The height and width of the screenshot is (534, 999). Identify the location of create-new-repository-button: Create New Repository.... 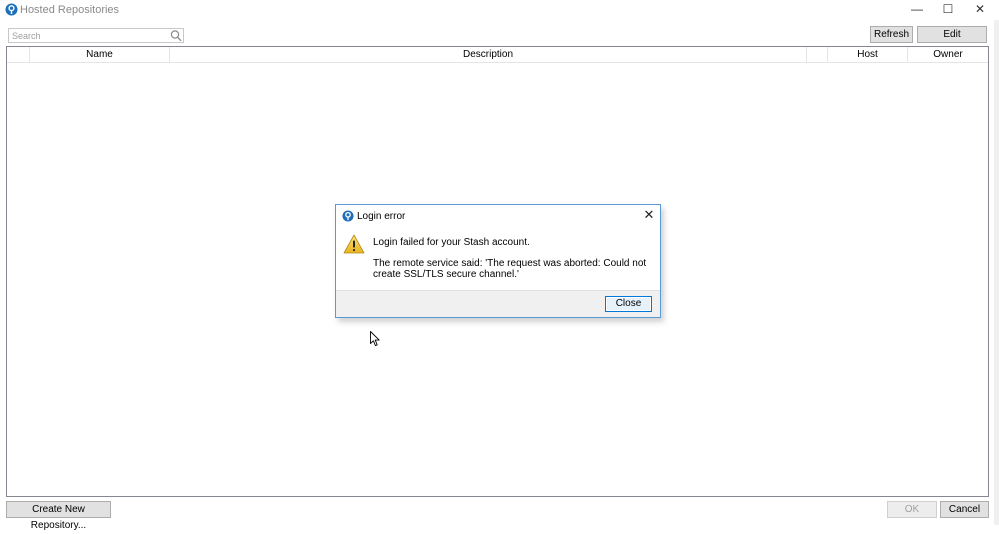
(58, 516).